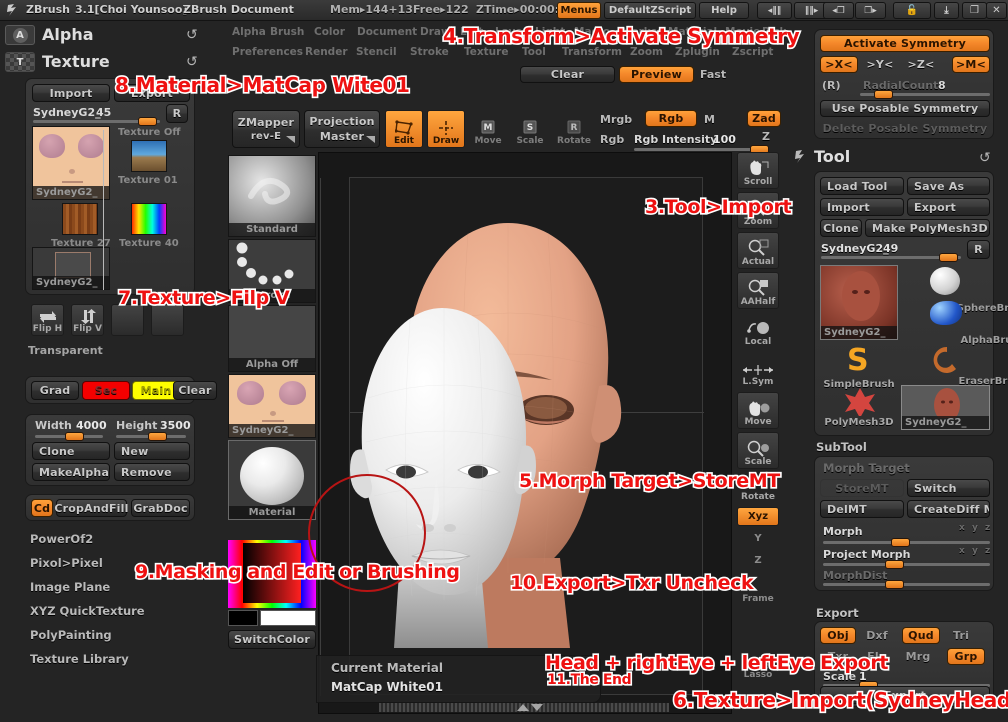 The image size is (1008, 722). Describe the element at coordinates (65, 350) in the screenshot. I see `transparent-label: Transparent` at that location.